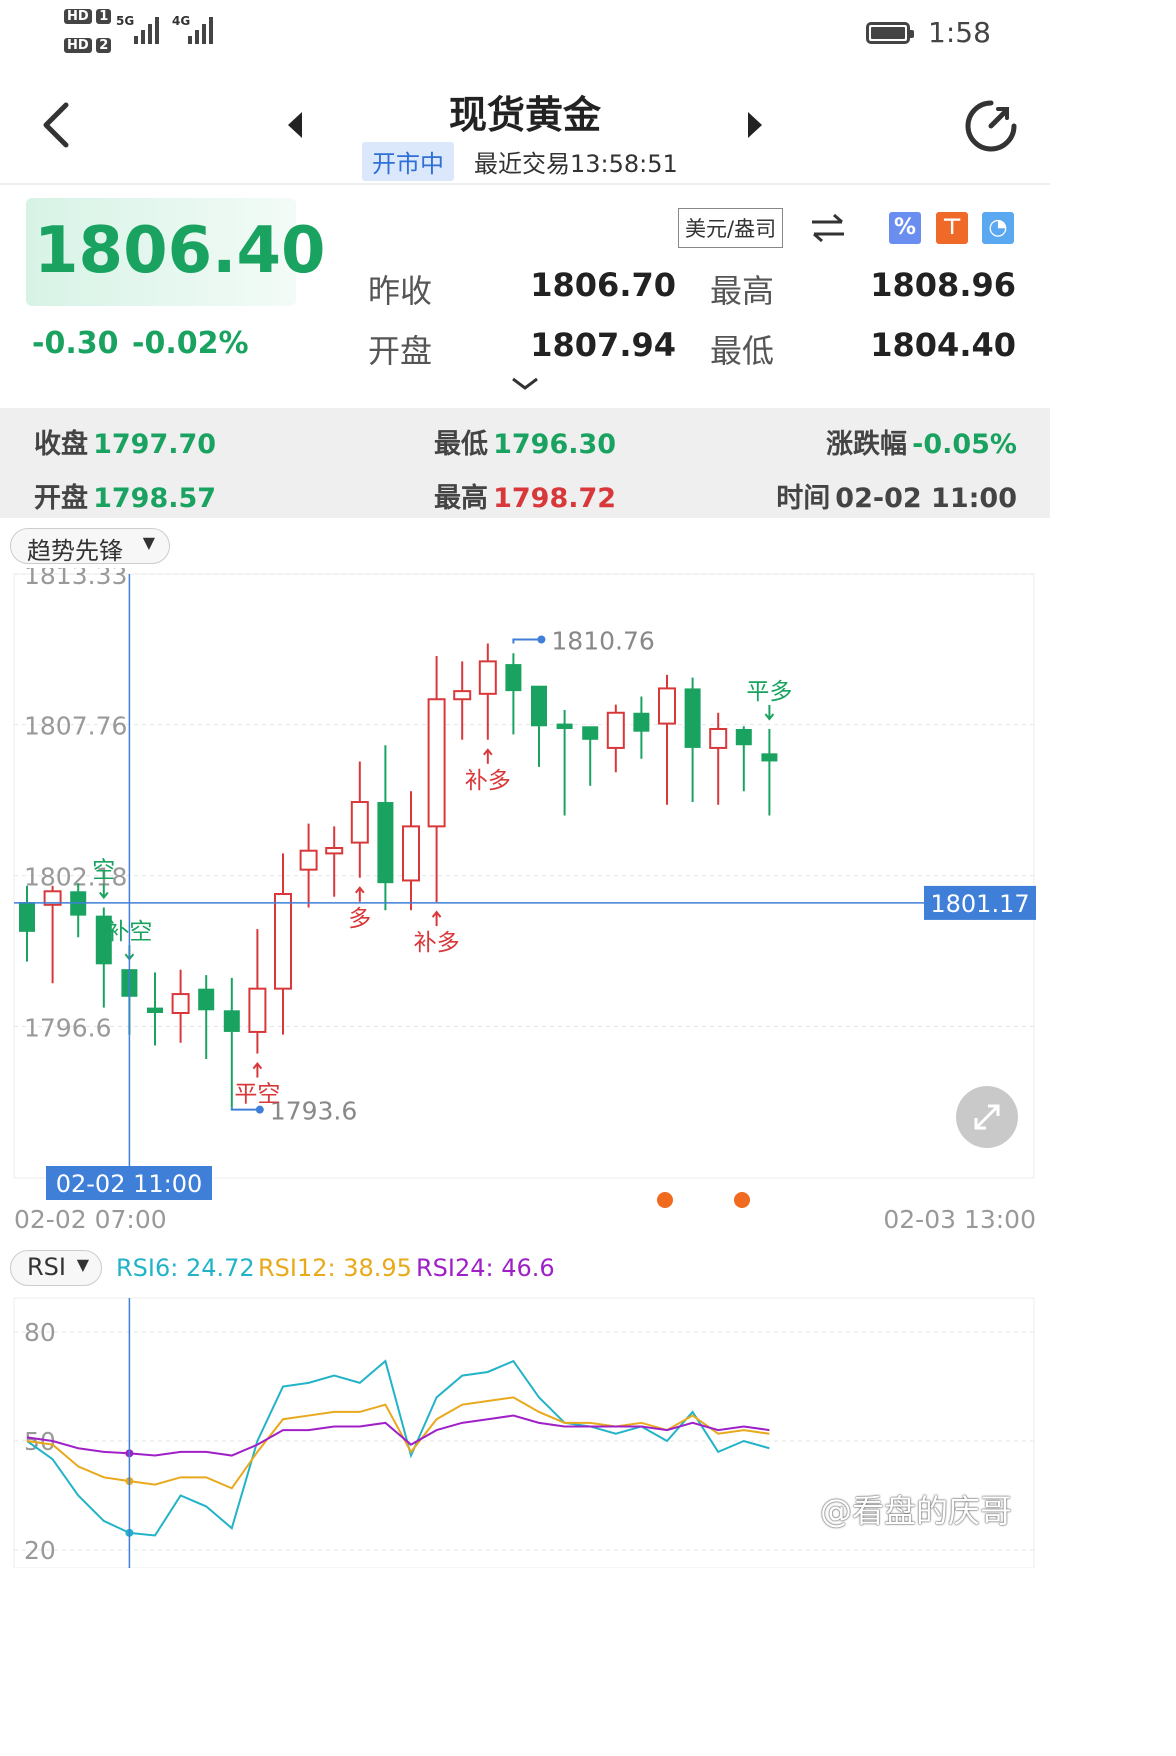 The image size is (1176, 1756). I want to click on min-price-label: 1793.6, so click(313, 1111).